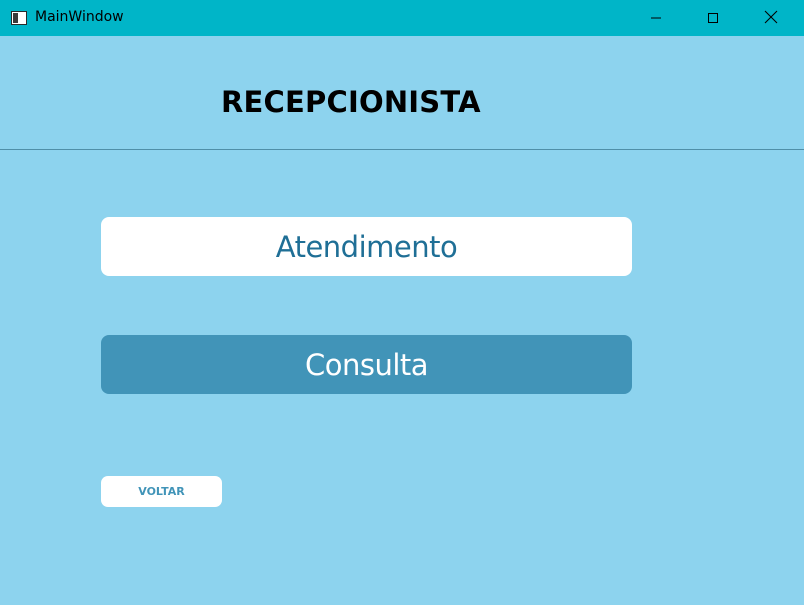 This screenshot has height=605, width=804. I want to click on close-icon, so click(771, 18).